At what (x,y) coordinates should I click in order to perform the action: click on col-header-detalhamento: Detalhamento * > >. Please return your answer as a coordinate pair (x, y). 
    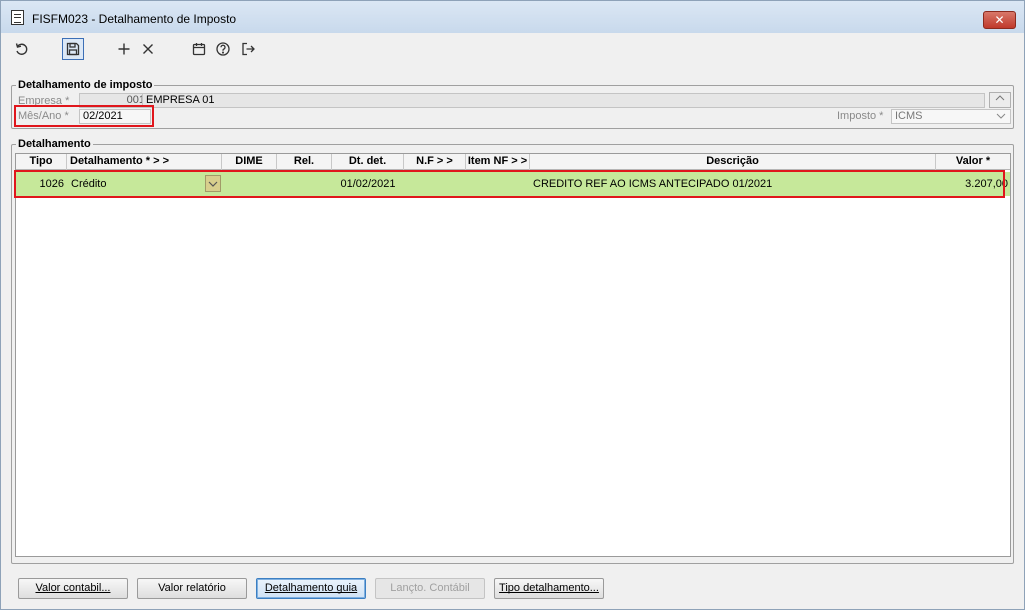
    Looking at the image, I should click on (144, 162).